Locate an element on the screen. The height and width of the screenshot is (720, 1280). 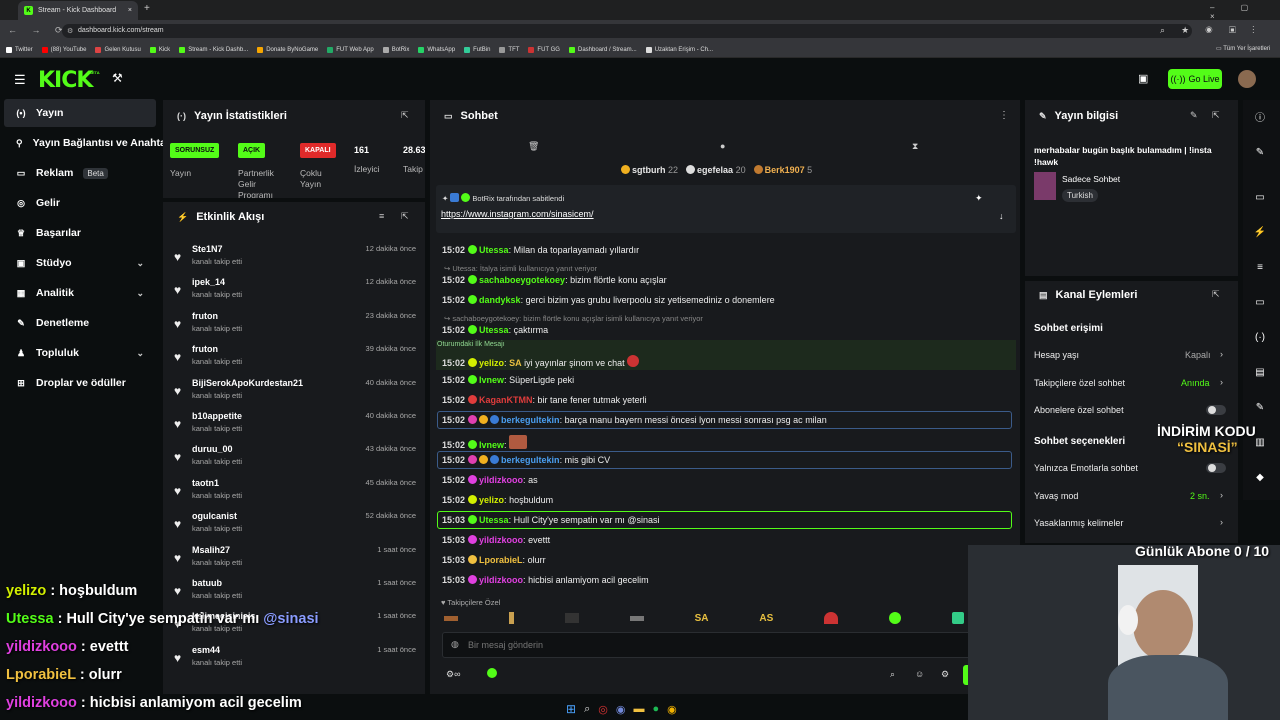
new-tab-button: + is located at coordinates (147, 8).